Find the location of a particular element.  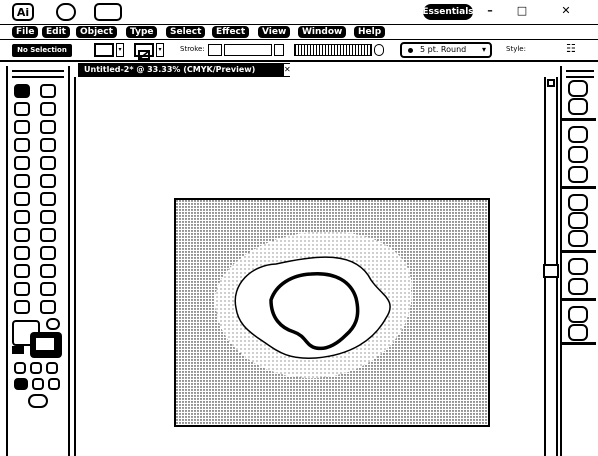

blend-tool-icon is located at coordinates (48, 271).